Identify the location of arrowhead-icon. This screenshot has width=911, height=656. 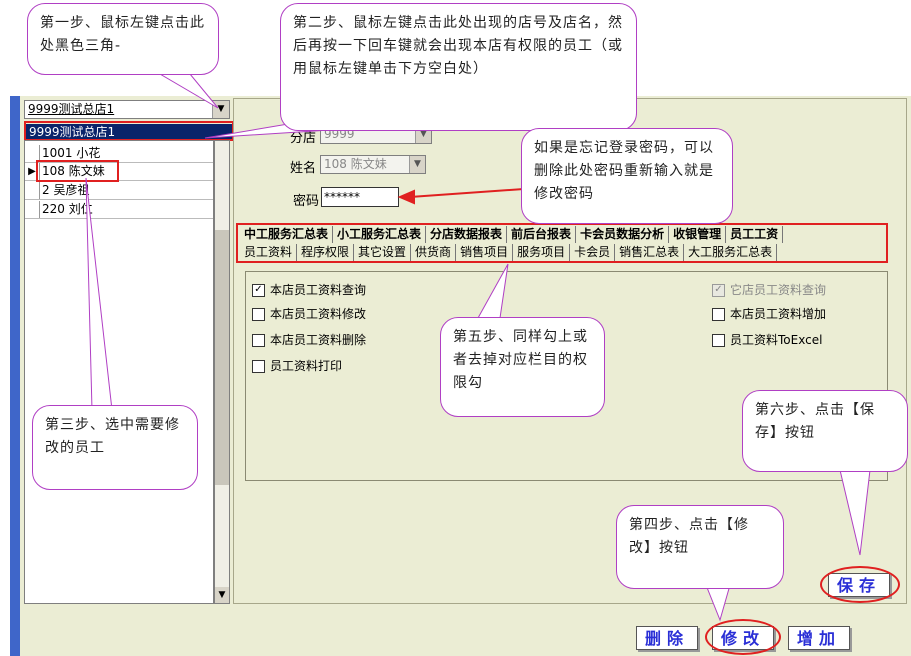
(406, 197).